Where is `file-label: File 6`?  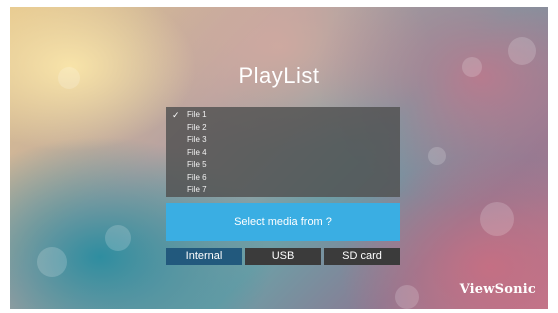
file-label: File 6 is located at coordinates (197, 177).